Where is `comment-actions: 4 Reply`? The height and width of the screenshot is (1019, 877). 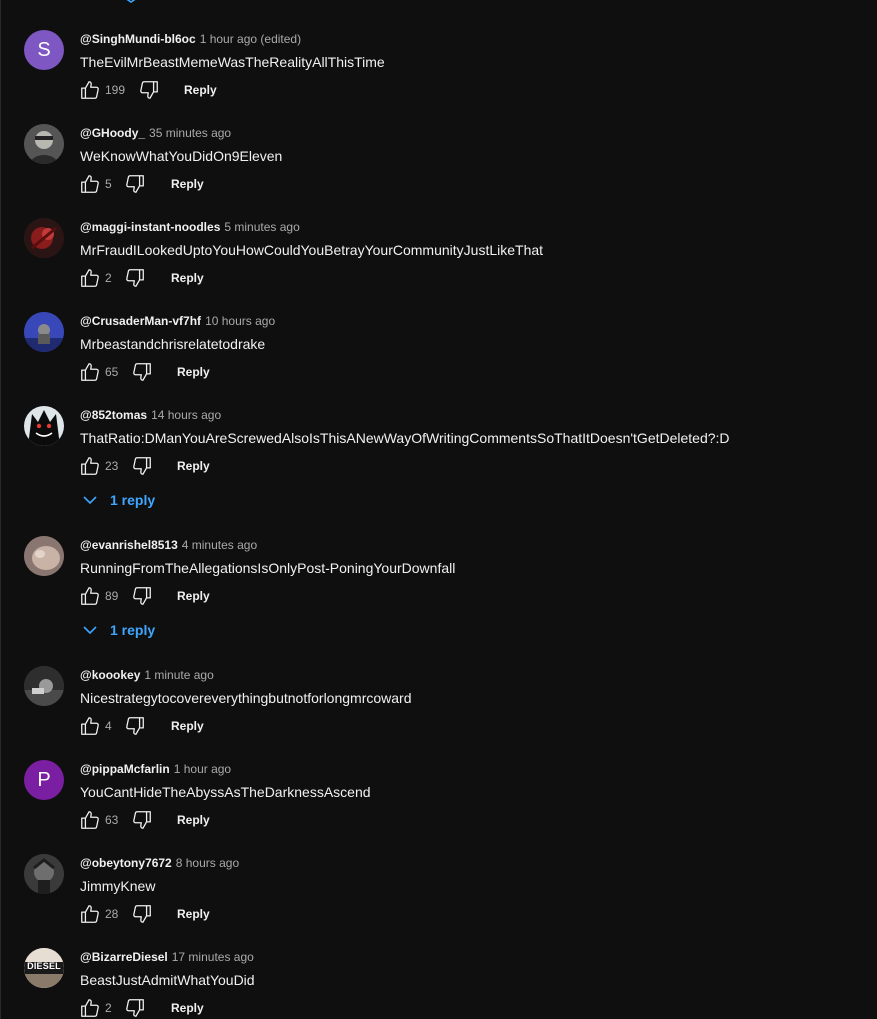
comment-actions: 4 Reply is located at coordinates (470, 726).